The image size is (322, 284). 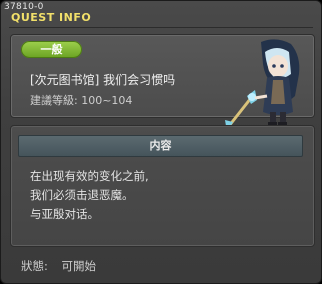 What do you see at coordinates (89, 176) in the screenshot?
I see `description-line: 在出现有效的变化之前,` at bounding box center [89, 176].